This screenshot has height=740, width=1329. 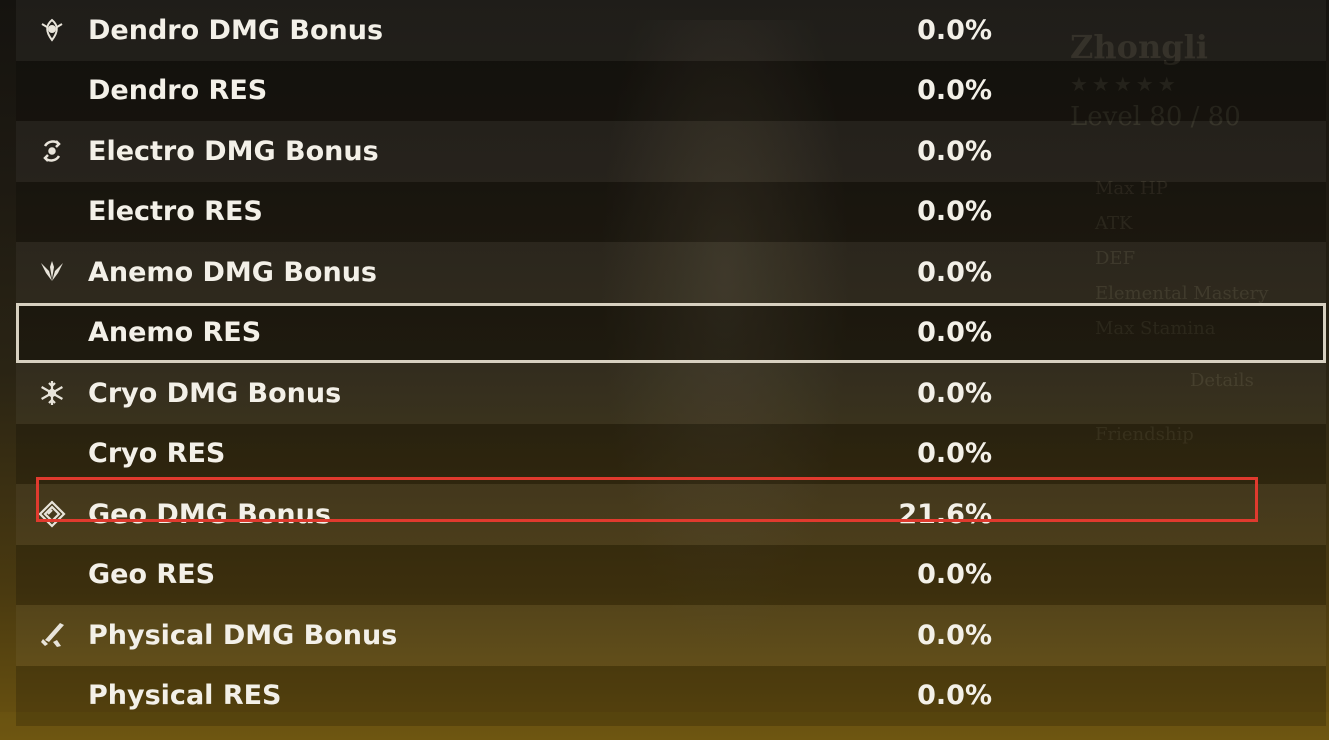 I want to click on attribute-value: 21.6%, so click(x=945, y=514).